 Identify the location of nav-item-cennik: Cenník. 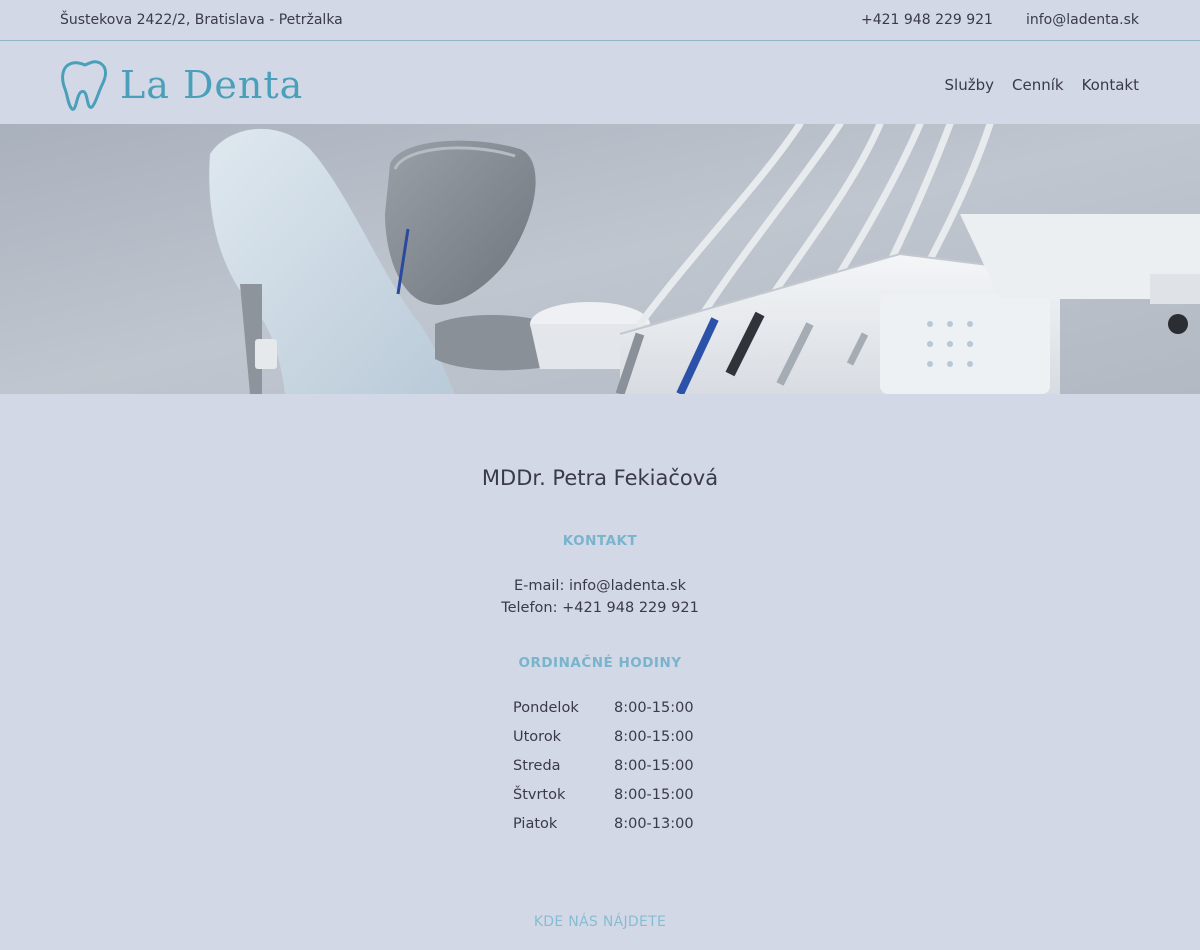
(1038, 85).